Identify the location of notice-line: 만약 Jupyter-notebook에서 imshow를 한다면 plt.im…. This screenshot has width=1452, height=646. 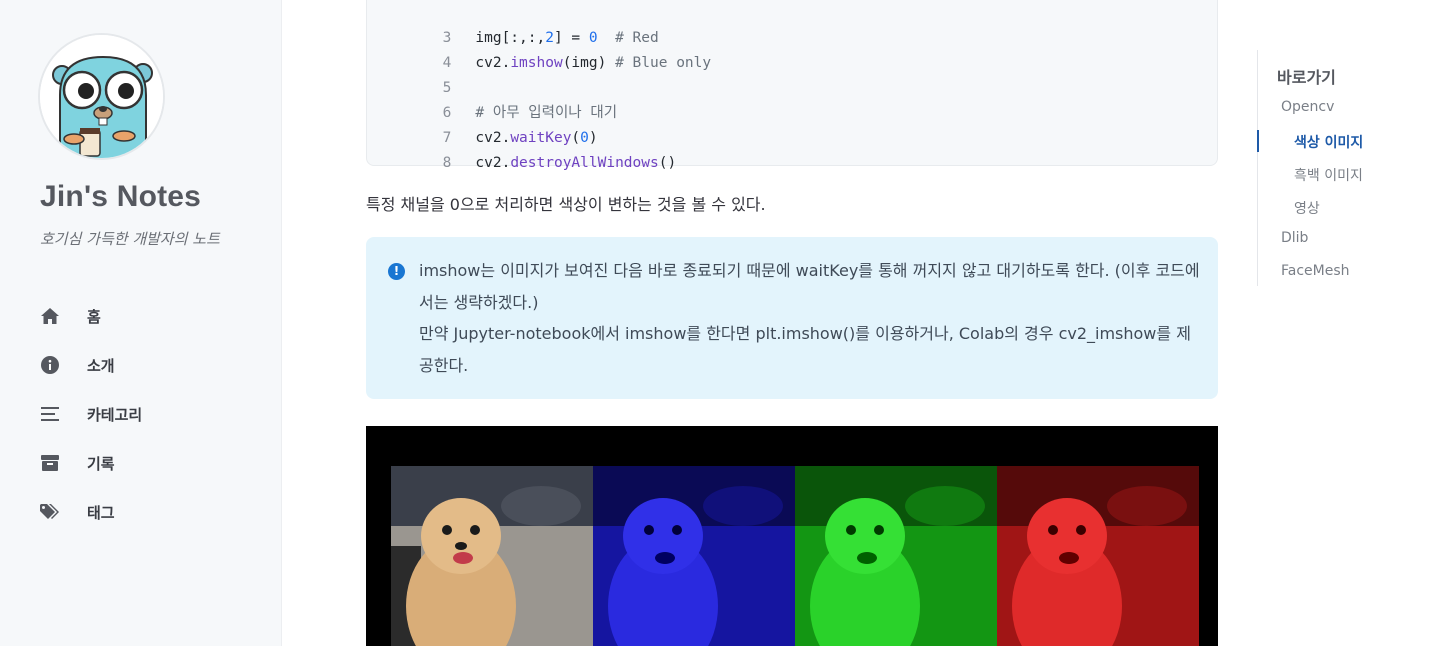
(805, 349).